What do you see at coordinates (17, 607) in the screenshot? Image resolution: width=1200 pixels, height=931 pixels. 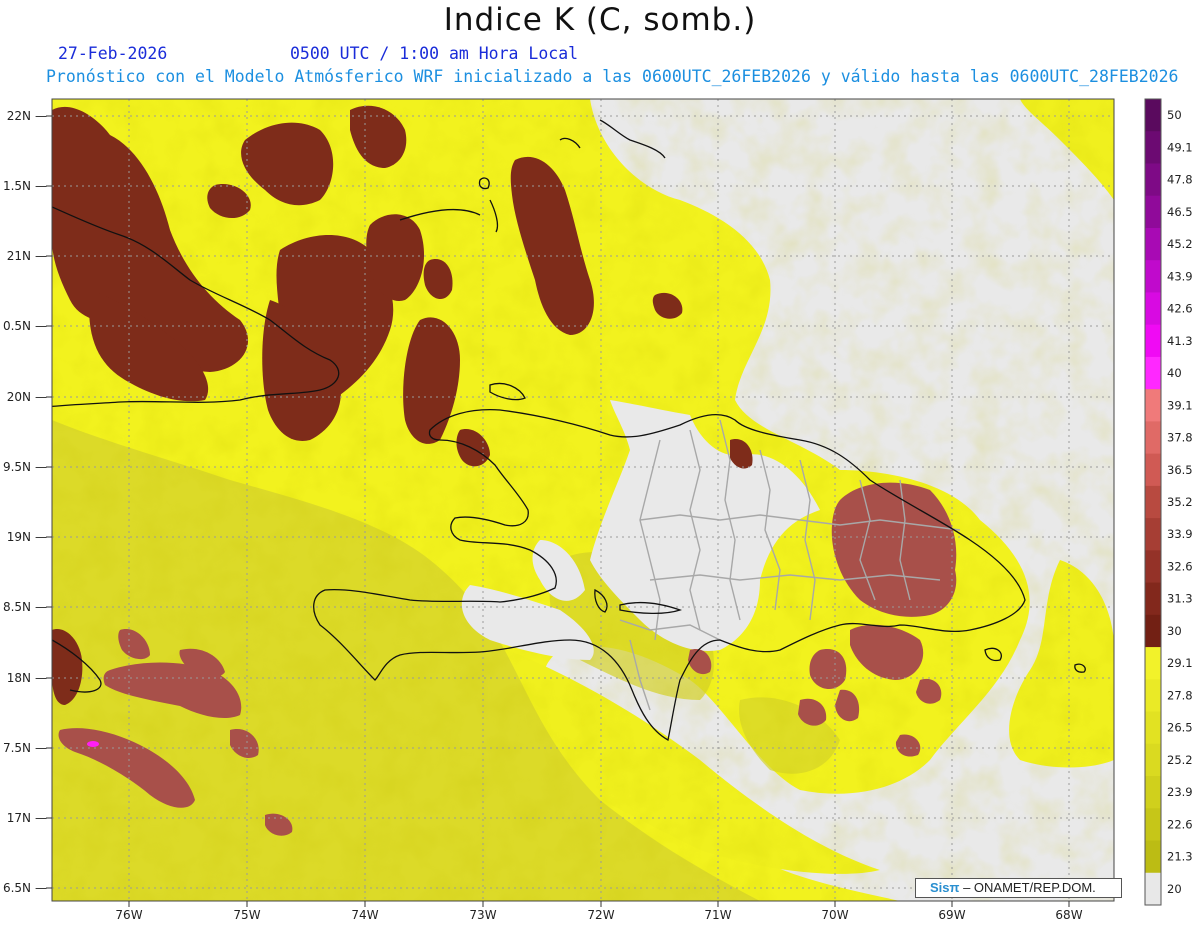 I see `lat-label: 8.5N` at bounding box center [17, 607].